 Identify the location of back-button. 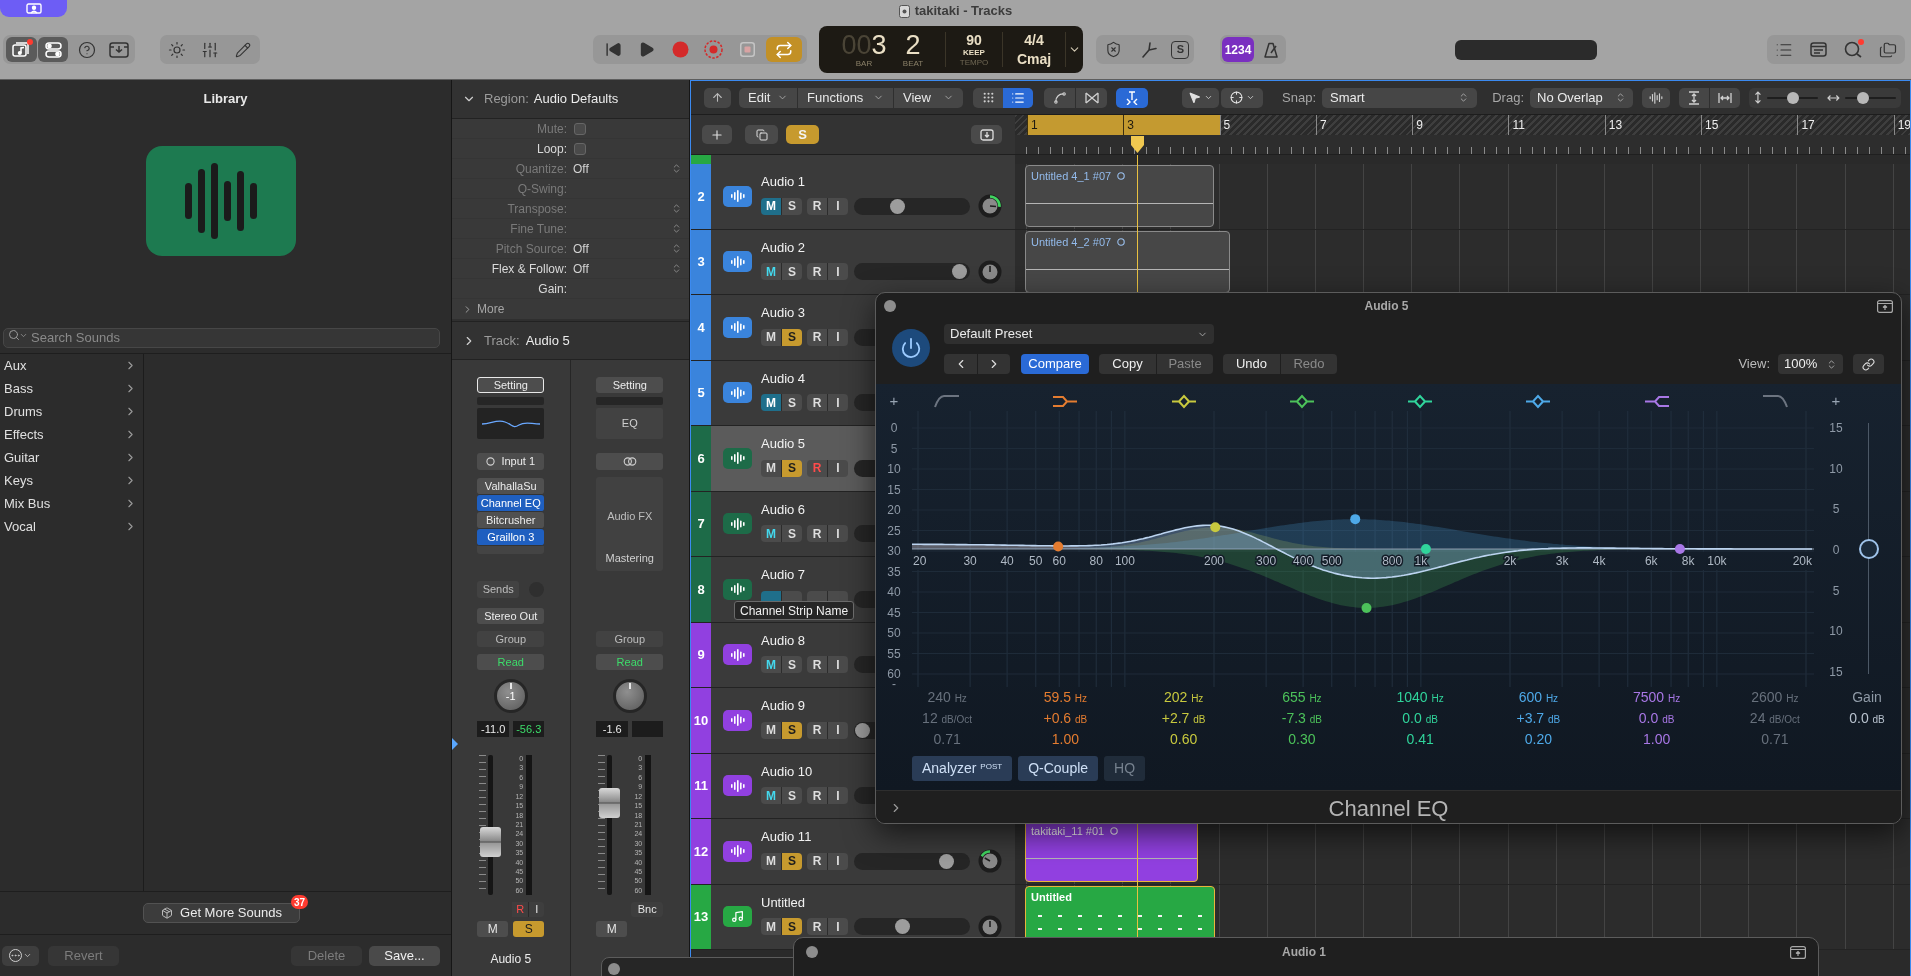
(717, 97).